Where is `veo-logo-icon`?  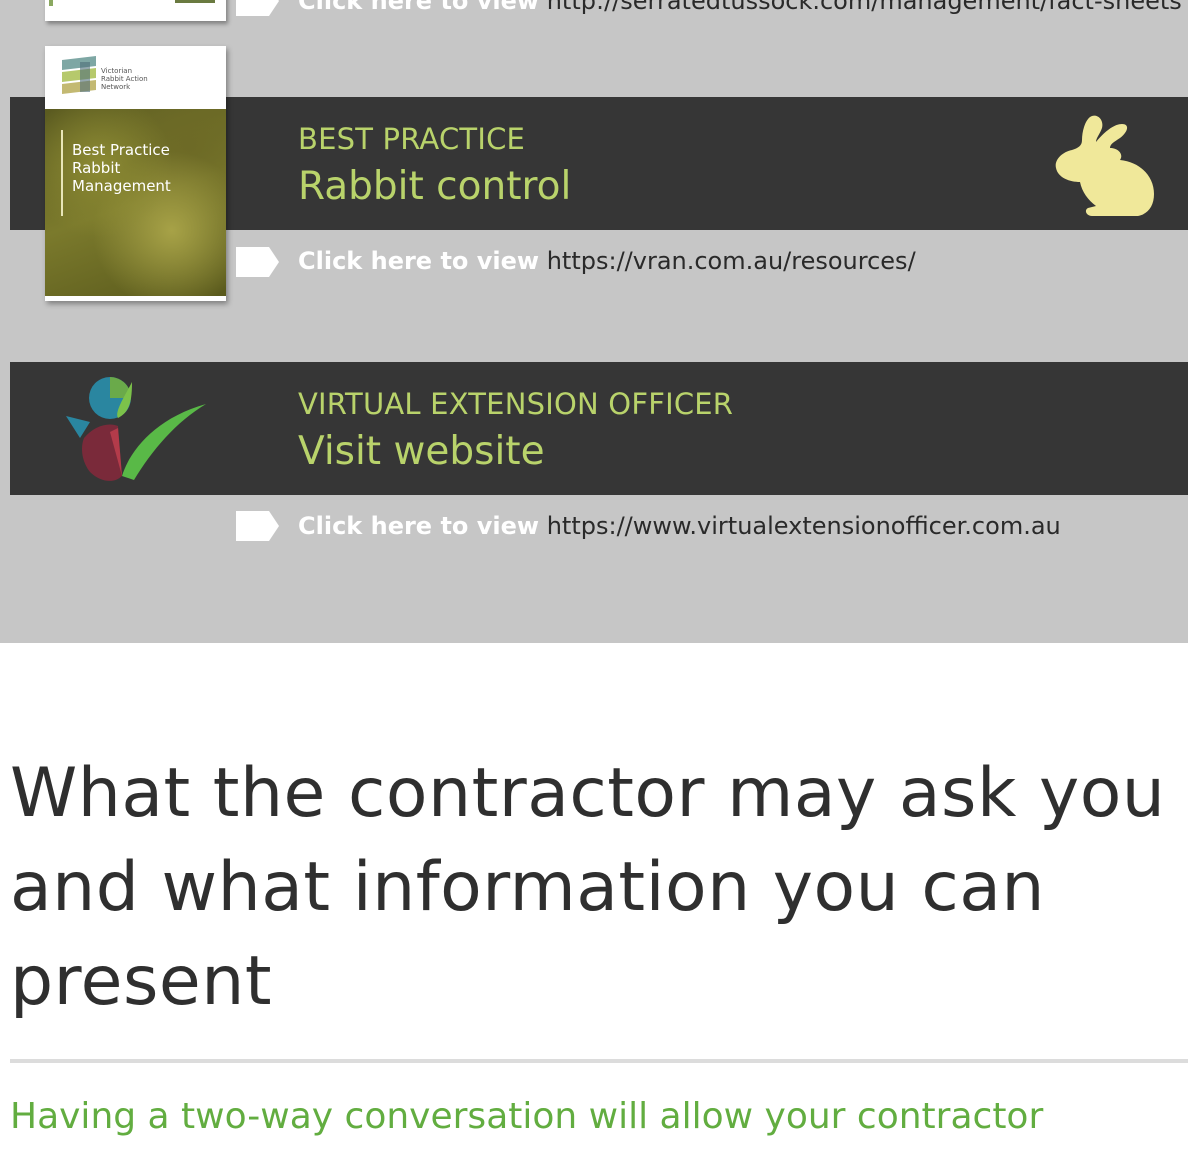 veo-logo-icon is located at coordinates (136, 429).